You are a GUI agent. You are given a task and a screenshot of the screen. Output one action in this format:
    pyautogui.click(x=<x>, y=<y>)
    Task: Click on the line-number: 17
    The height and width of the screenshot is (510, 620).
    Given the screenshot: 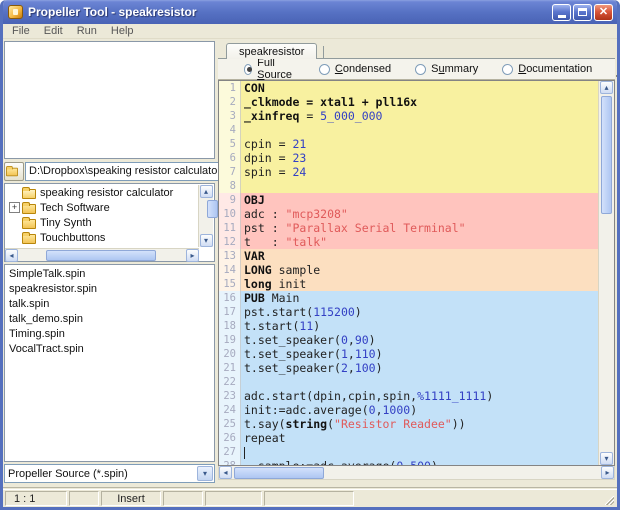 What is the action you would take?
    pyautogui.click(x=230, y=312)
    